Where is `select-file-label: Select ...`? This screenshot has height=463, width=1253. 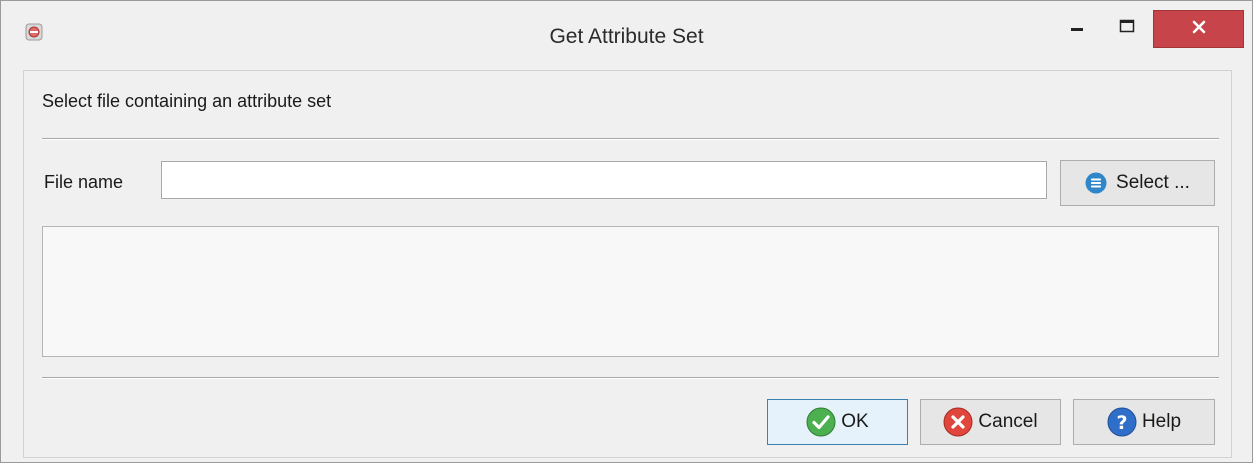
select-file-label: Select ... is located at coordinates (1153, 182).